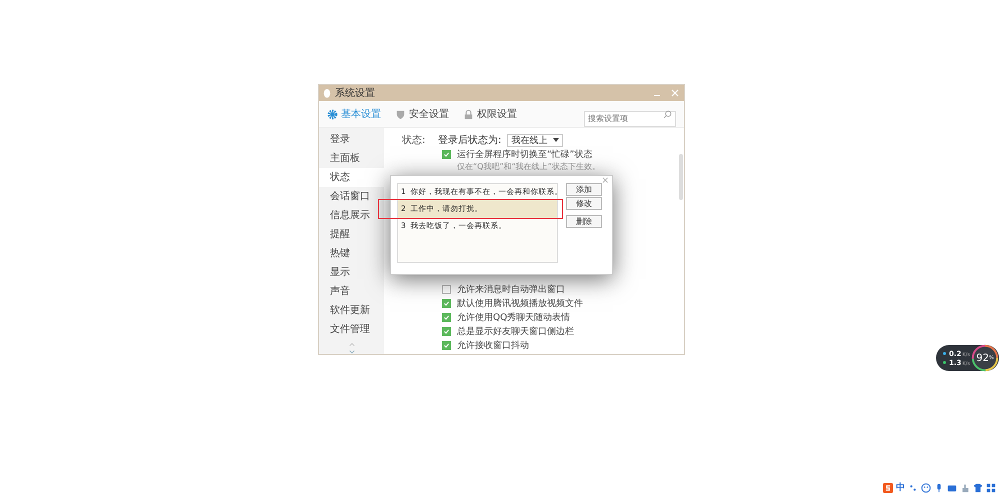 The image size is (1000, 495). I want to click on keyboard-icon, so click(952, 487).